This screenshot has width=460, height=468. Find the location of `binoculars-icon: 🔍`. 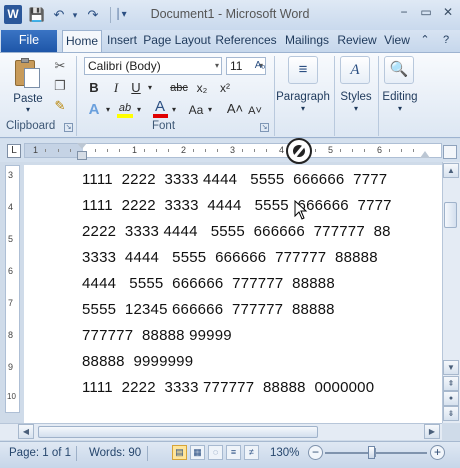

binoculars-icon: 🔍 is located at coordinates (399, 70).